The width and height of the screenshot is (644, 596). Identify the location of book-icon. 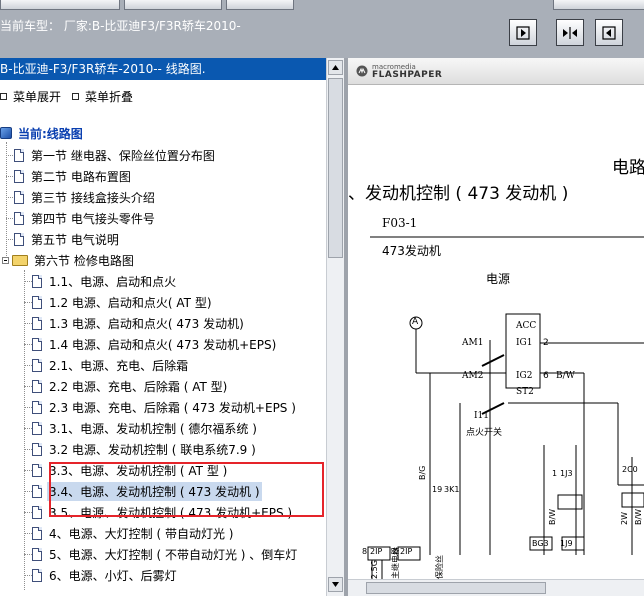
(6, 133).